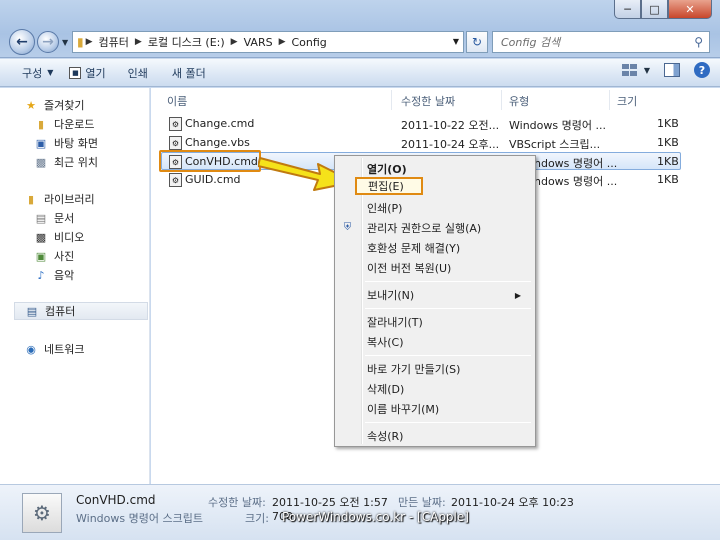  I want to click on menu-item-rename: 이름 바꾸기(M), so click(403, 409).